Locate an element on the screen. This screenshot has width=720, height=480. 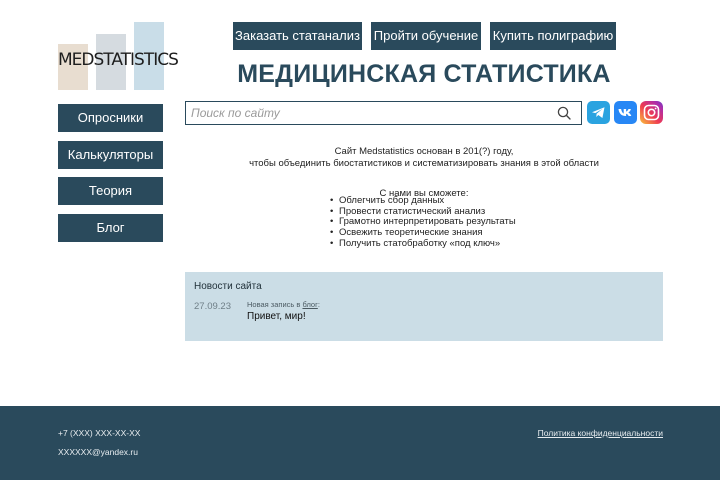
news-meta: Новая запись в блог: is located at coordinates (283, 304).